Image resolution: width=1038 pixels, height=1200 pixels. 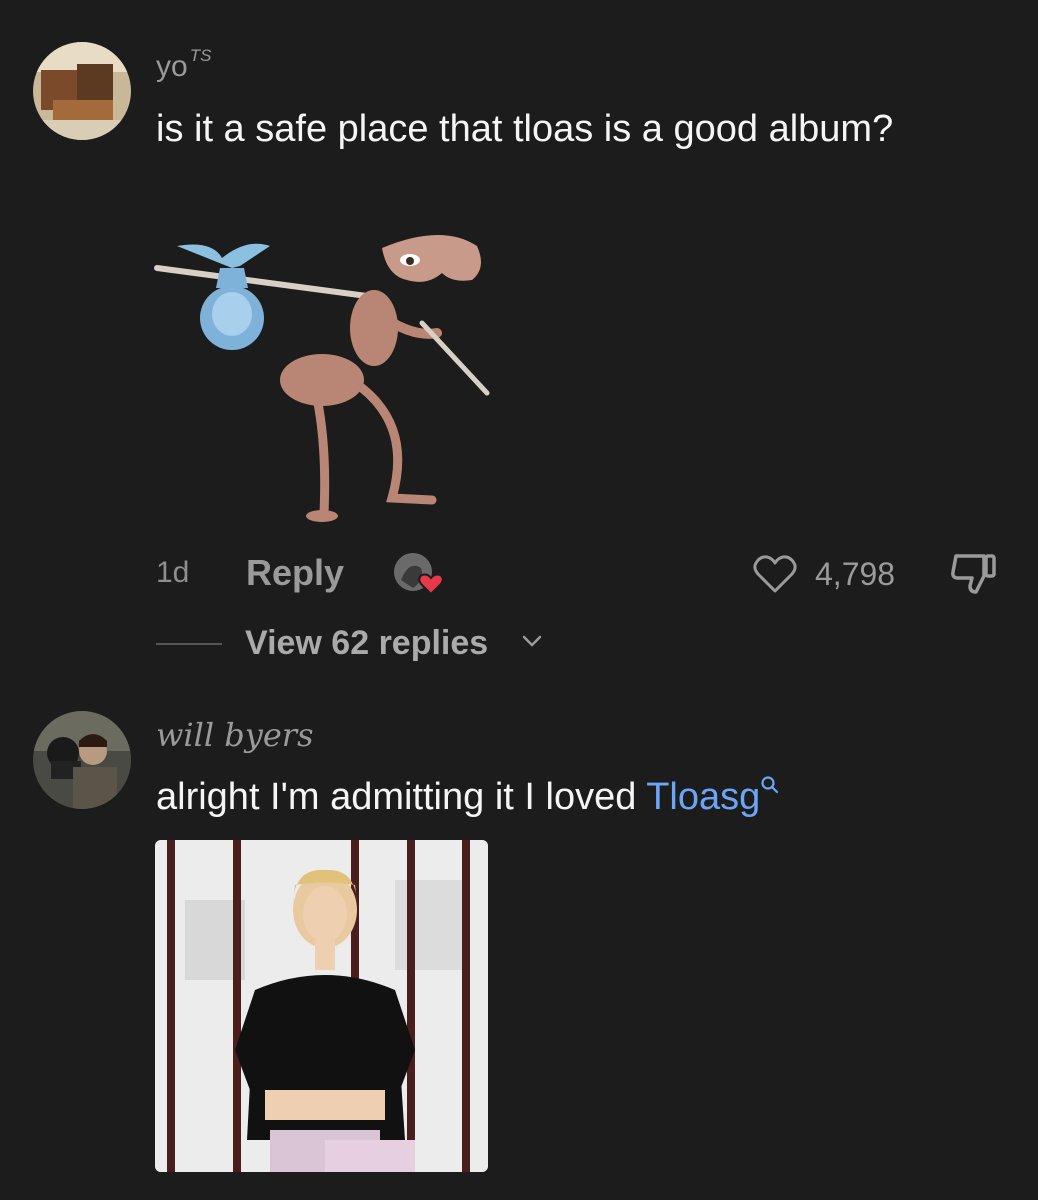 I want to click on search-icon, so click(x=770, y=785).